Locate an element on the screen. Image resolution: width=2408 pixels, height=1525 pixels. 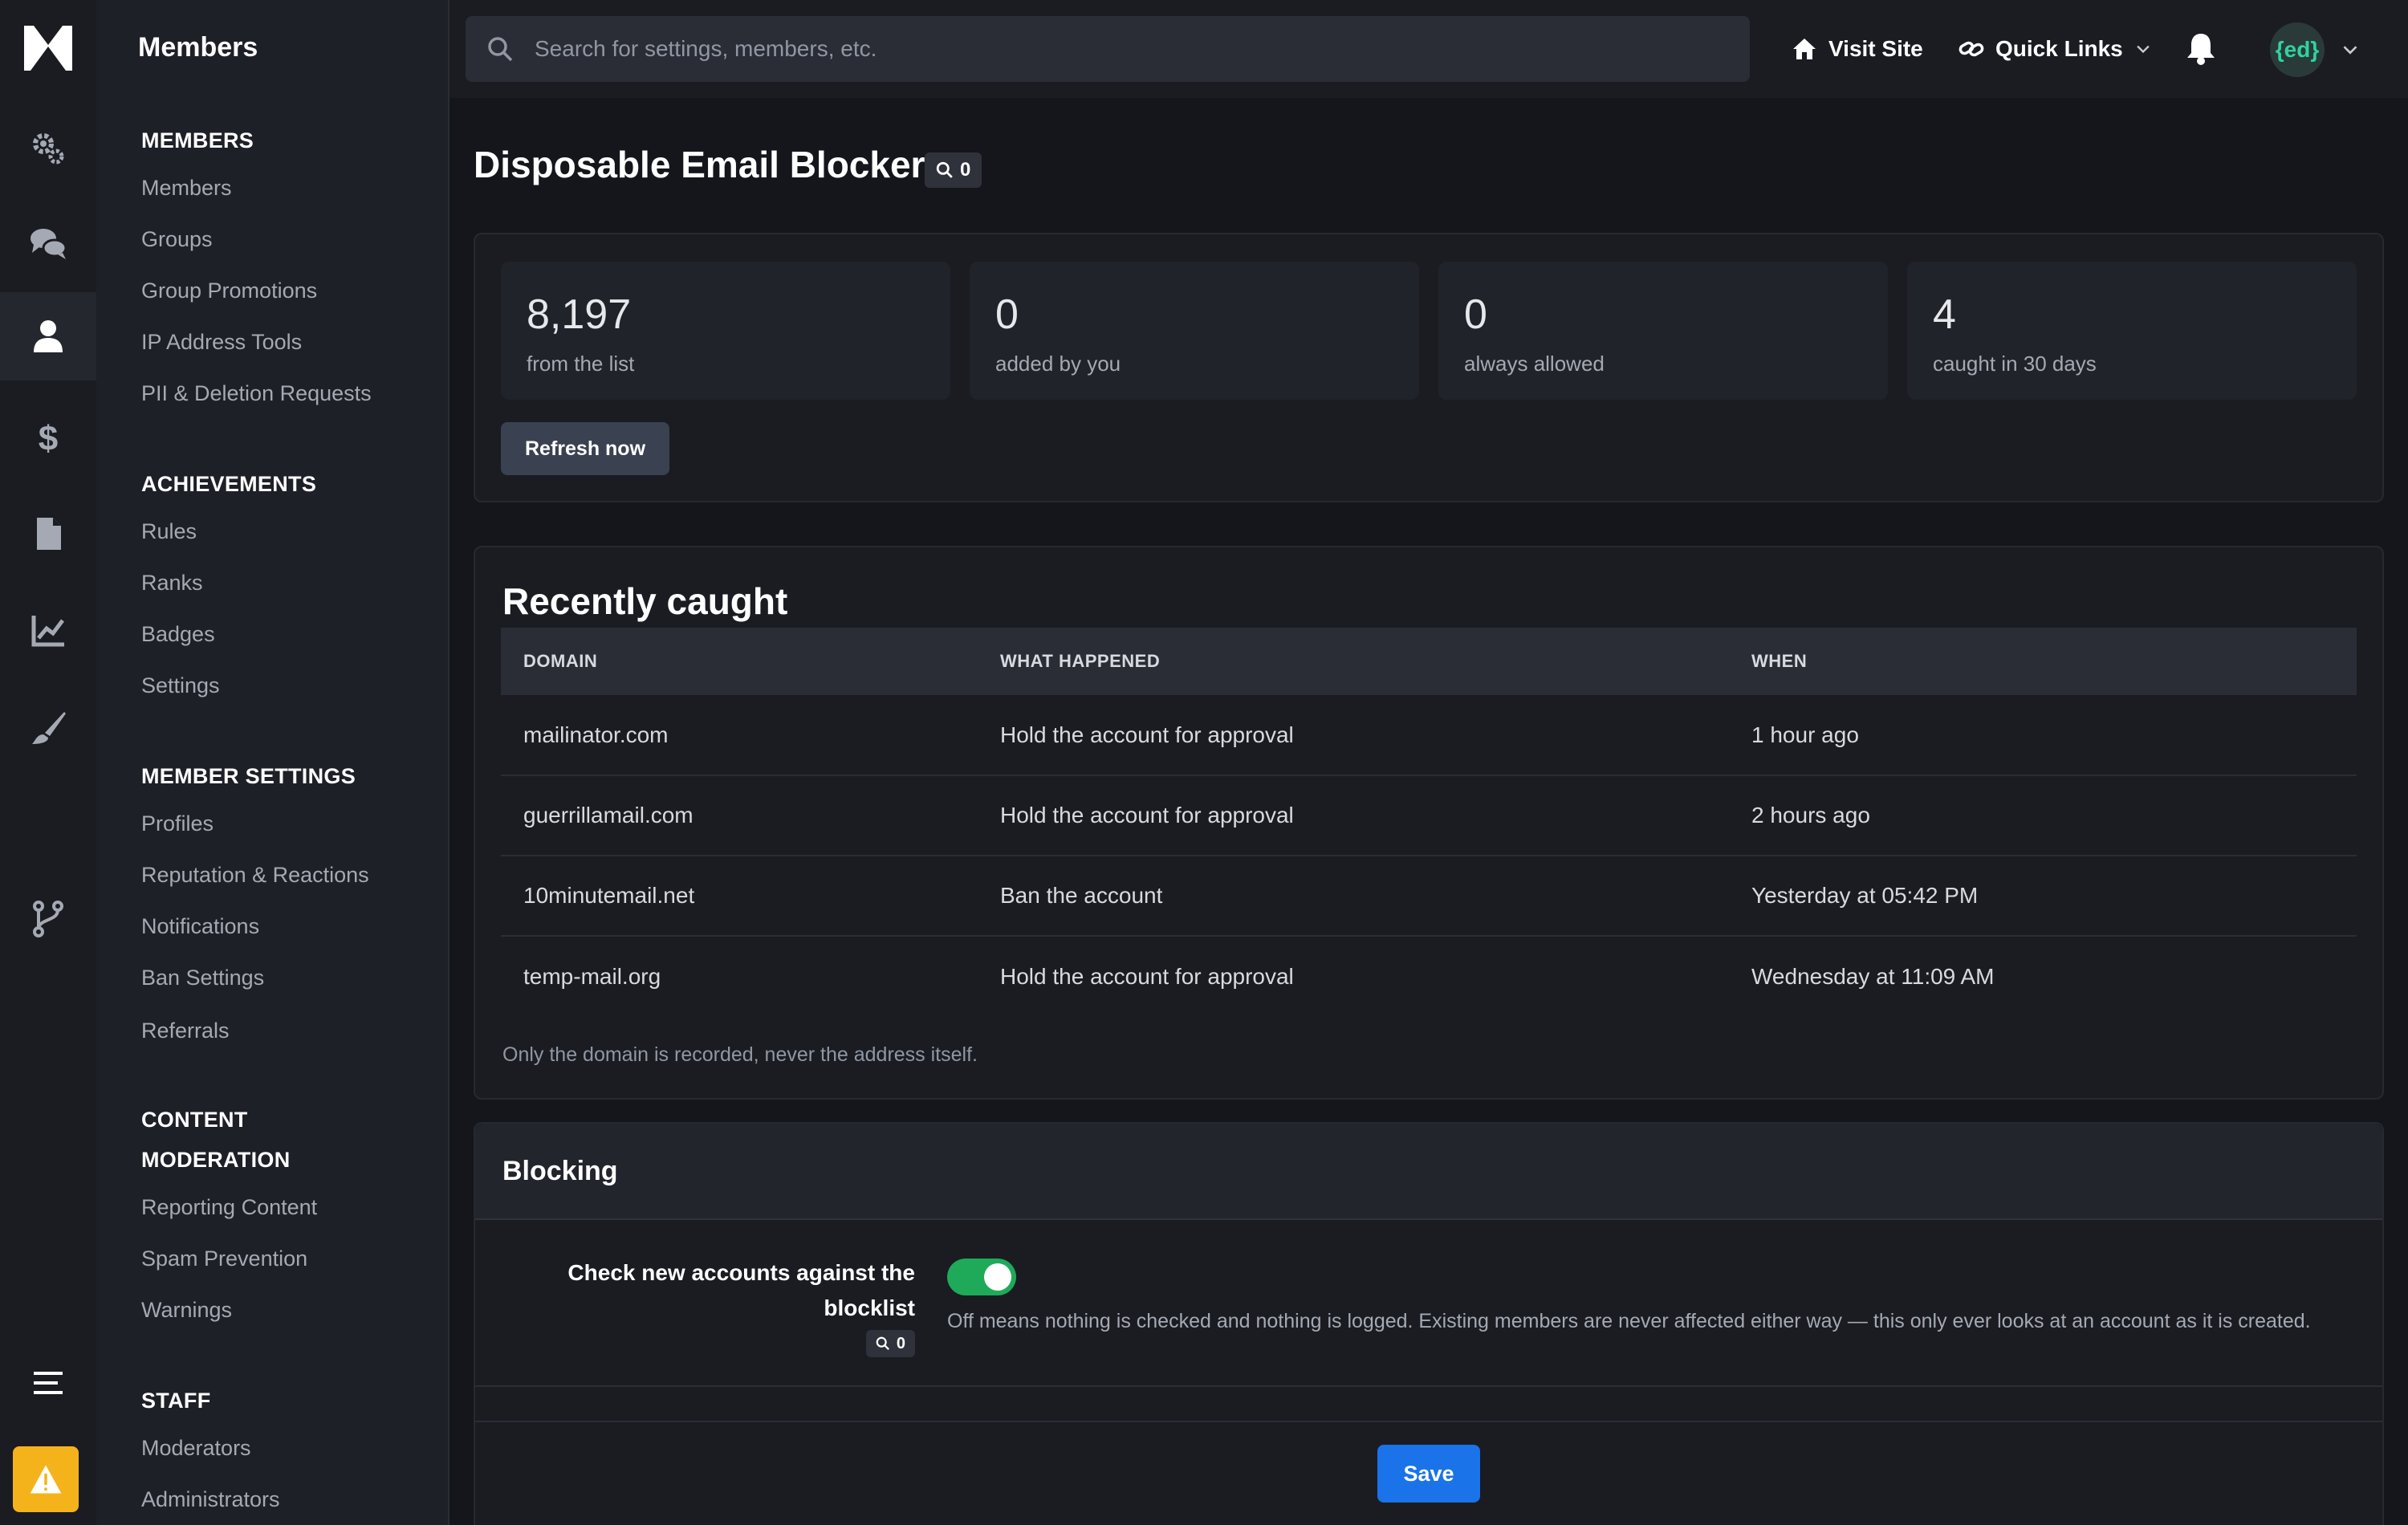
rail-item-members is located at coordinates (48, 336).